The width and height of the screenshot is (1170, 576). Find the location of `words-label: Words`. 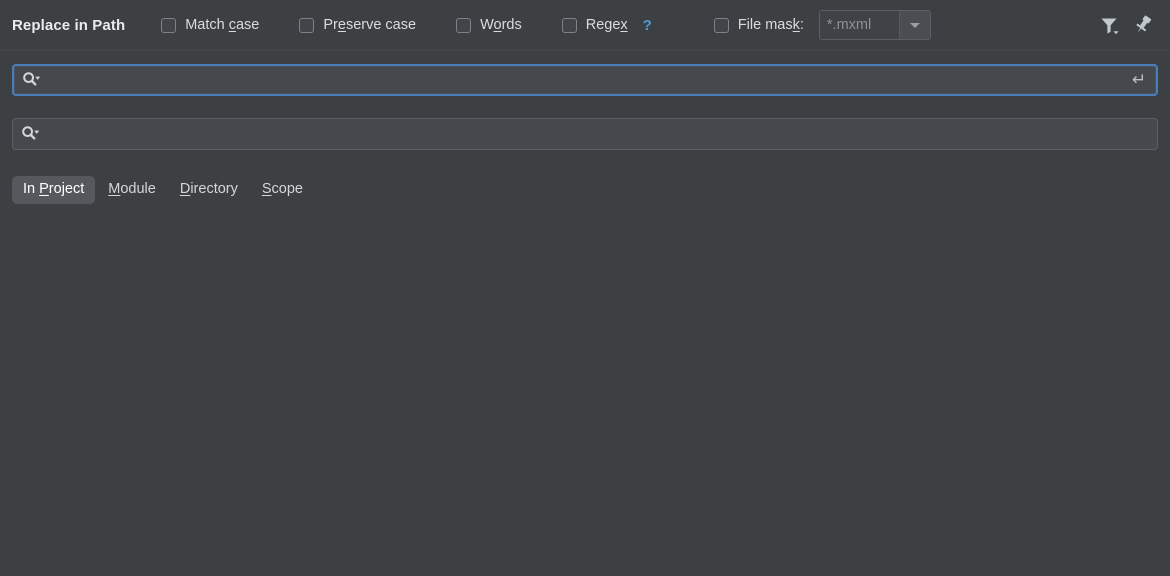

words-label: Words is located at coordinates (501, 25).